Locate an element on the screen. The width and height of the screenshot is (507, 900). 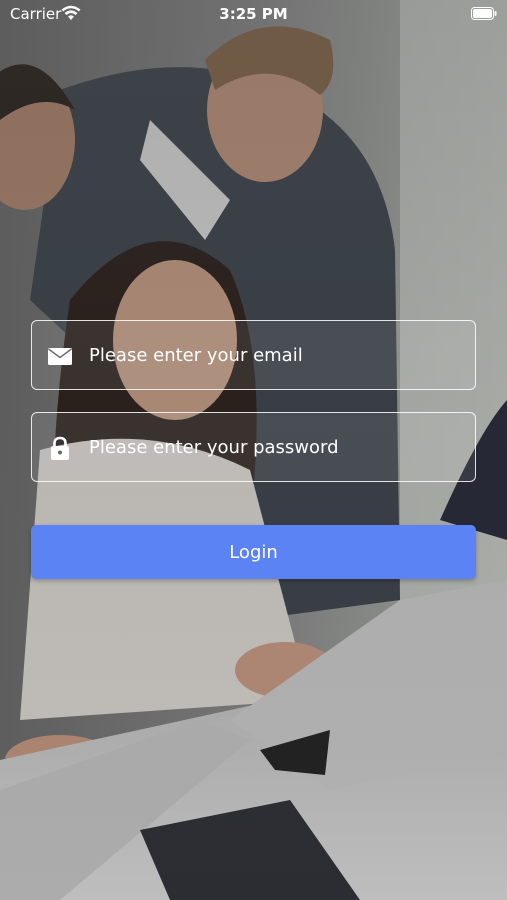
email-field is located at coordinates (253, 355).